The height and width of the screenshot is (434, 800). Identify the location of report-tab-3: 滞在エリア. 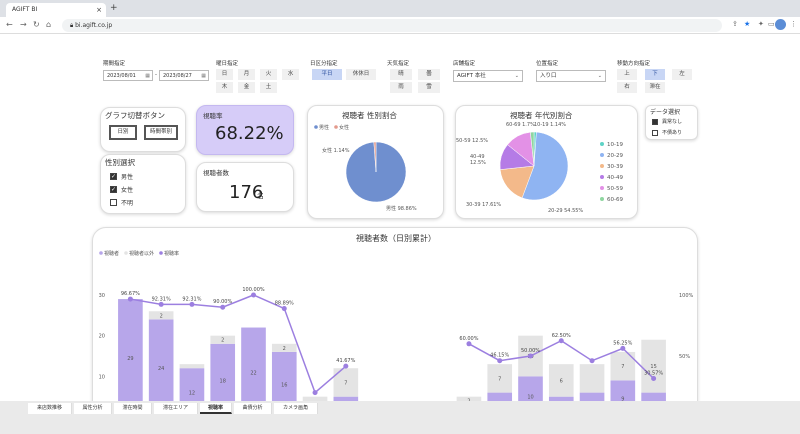
(176, 408).